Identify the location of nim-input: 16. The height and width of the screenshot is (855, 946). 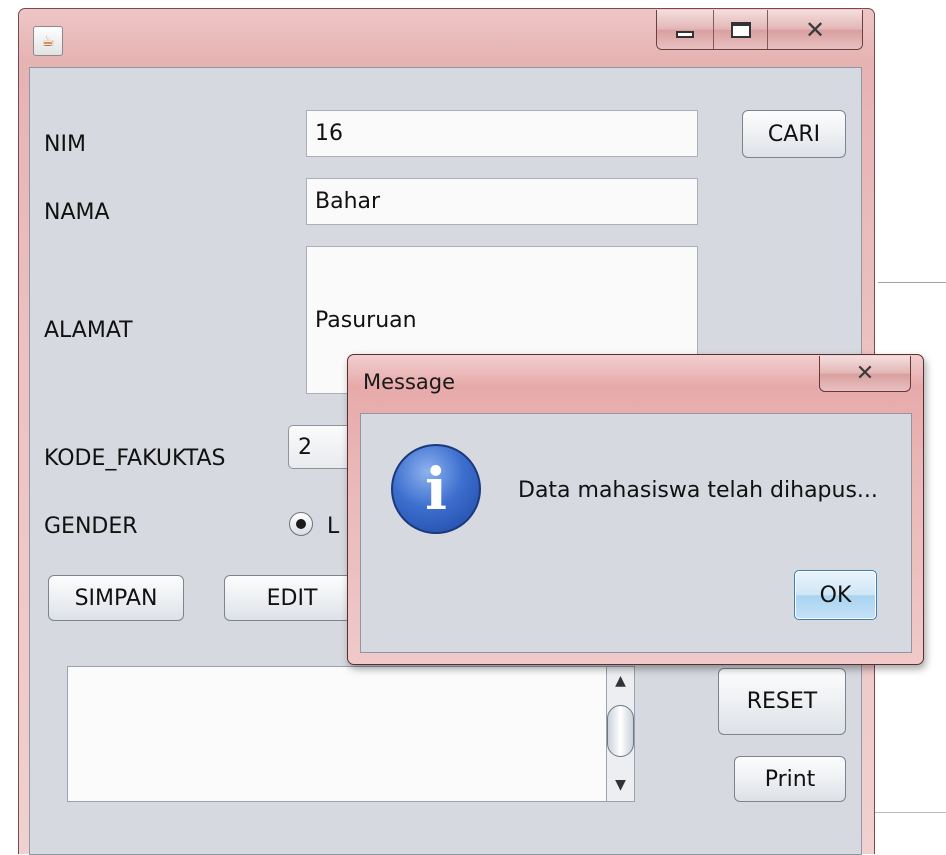
(502, 133).